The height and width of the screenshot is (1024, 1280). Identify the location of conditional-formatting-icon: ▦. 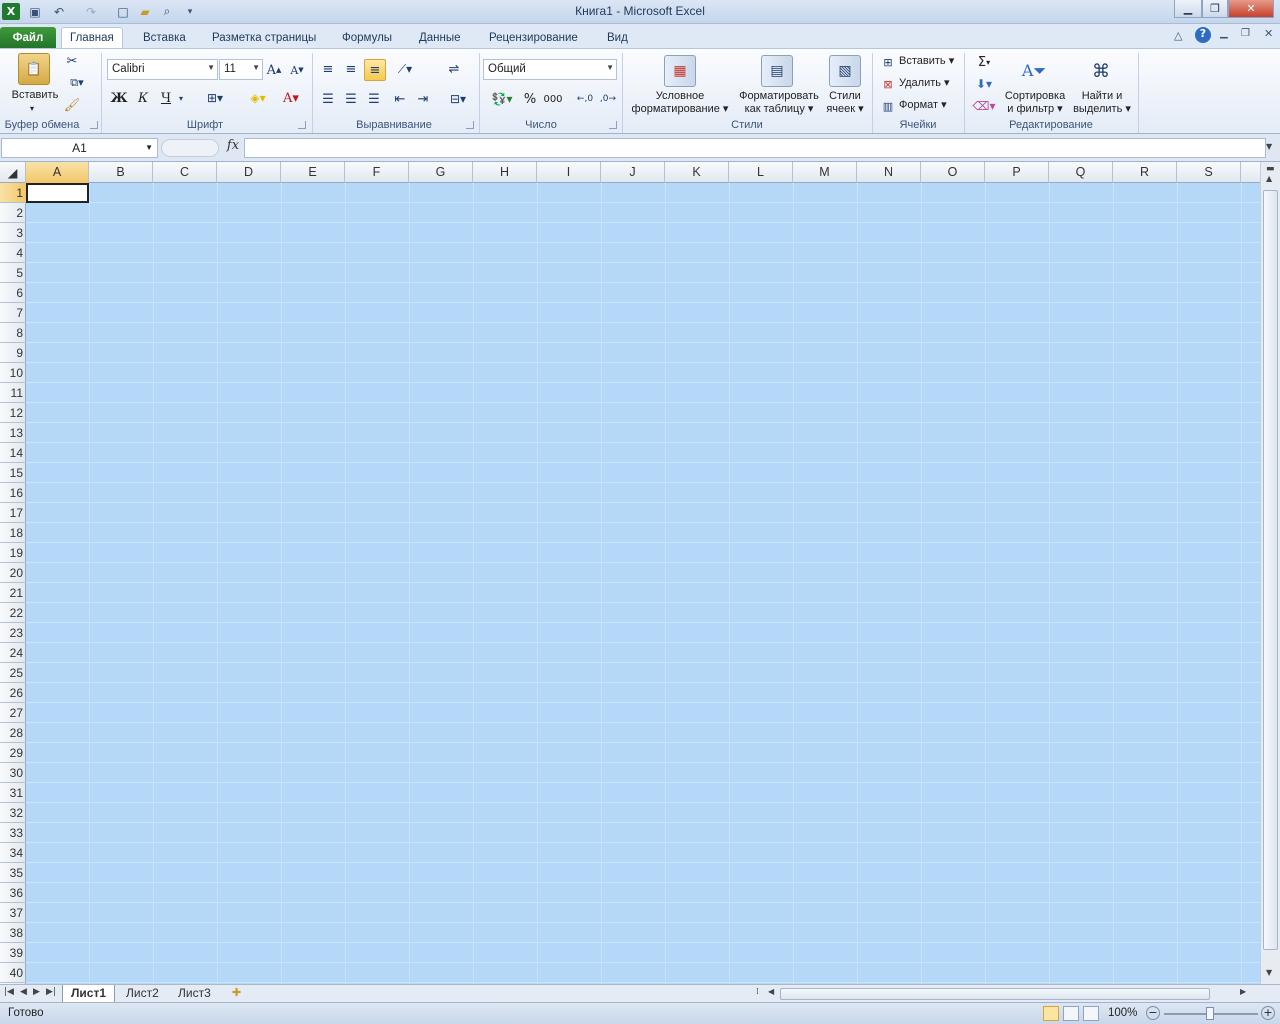
(680, 71).